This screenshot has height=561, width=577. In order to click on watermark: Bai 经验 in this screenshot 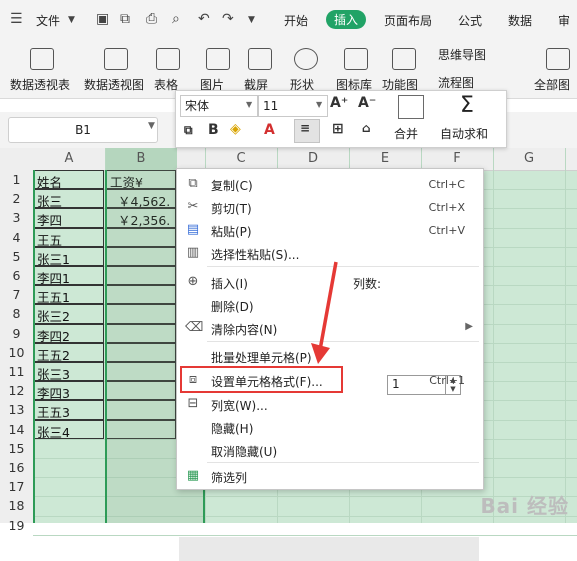, I will do `click(524, 506)`.